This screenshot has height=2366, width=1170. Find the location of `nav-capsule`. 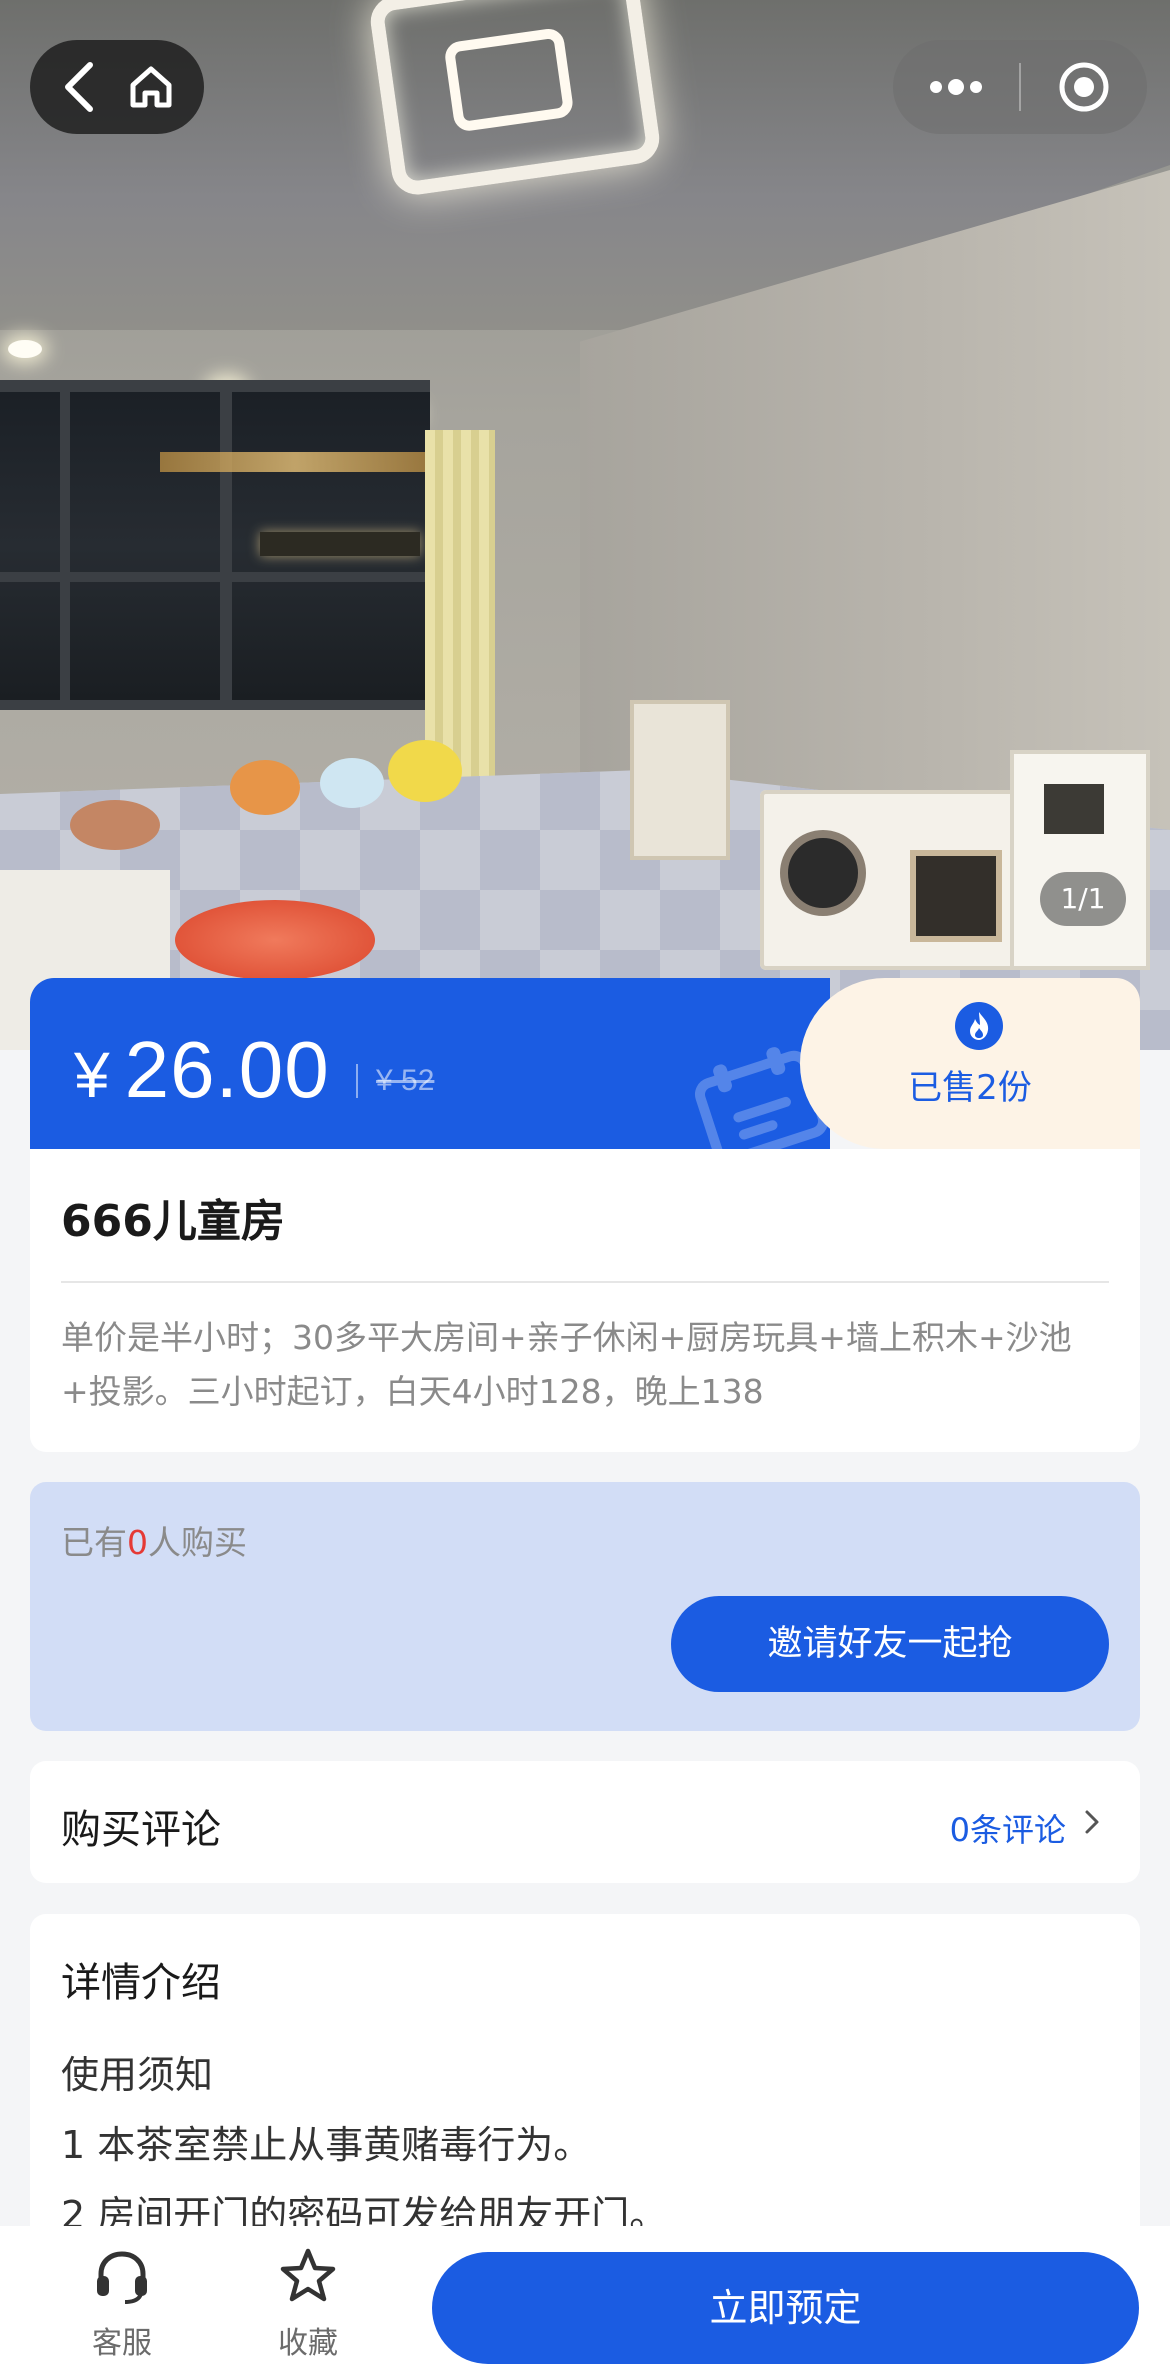

nav-capsule is located at coordinates (117, 87).